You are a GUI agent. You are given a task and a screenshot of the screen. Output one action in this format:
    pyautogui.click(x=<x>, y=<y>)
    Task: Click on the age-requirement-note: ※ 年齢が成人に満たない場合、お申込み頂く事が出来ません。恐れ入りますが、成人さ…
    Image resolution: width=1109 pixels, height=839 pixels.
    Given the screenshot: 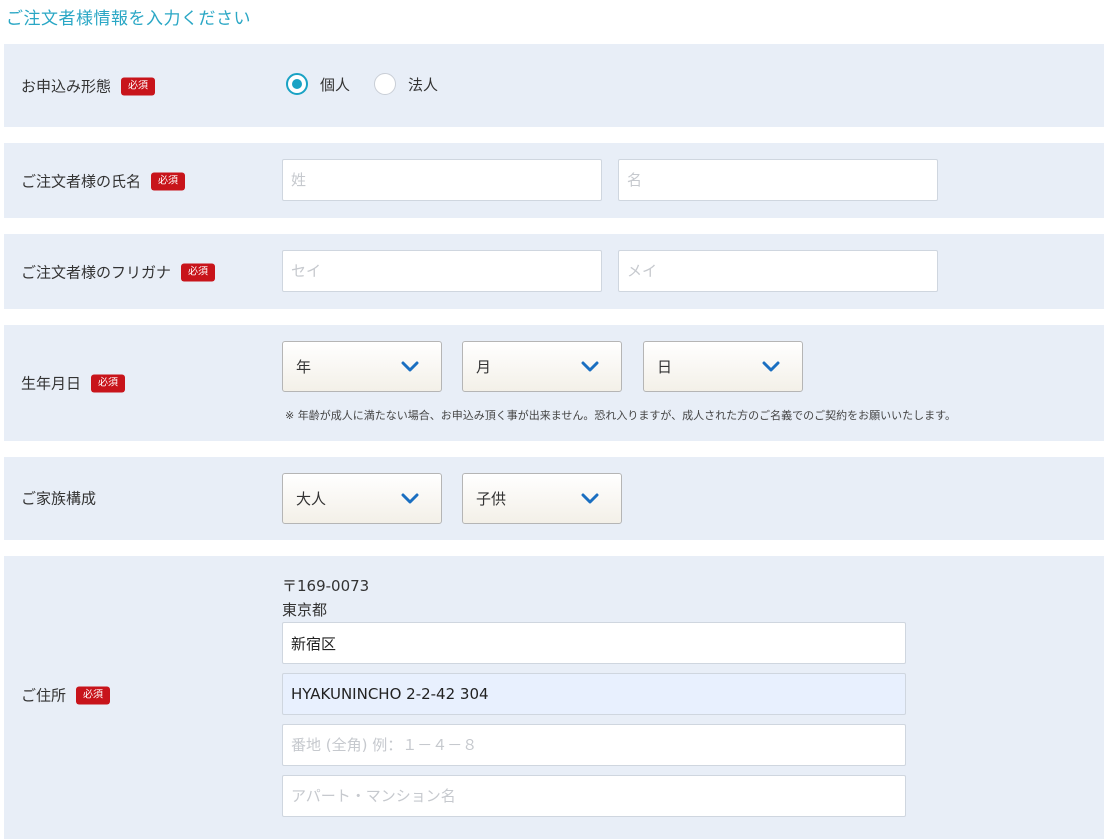 What is the action you would take?
    pyautogui.click(x=621, y=415)
    